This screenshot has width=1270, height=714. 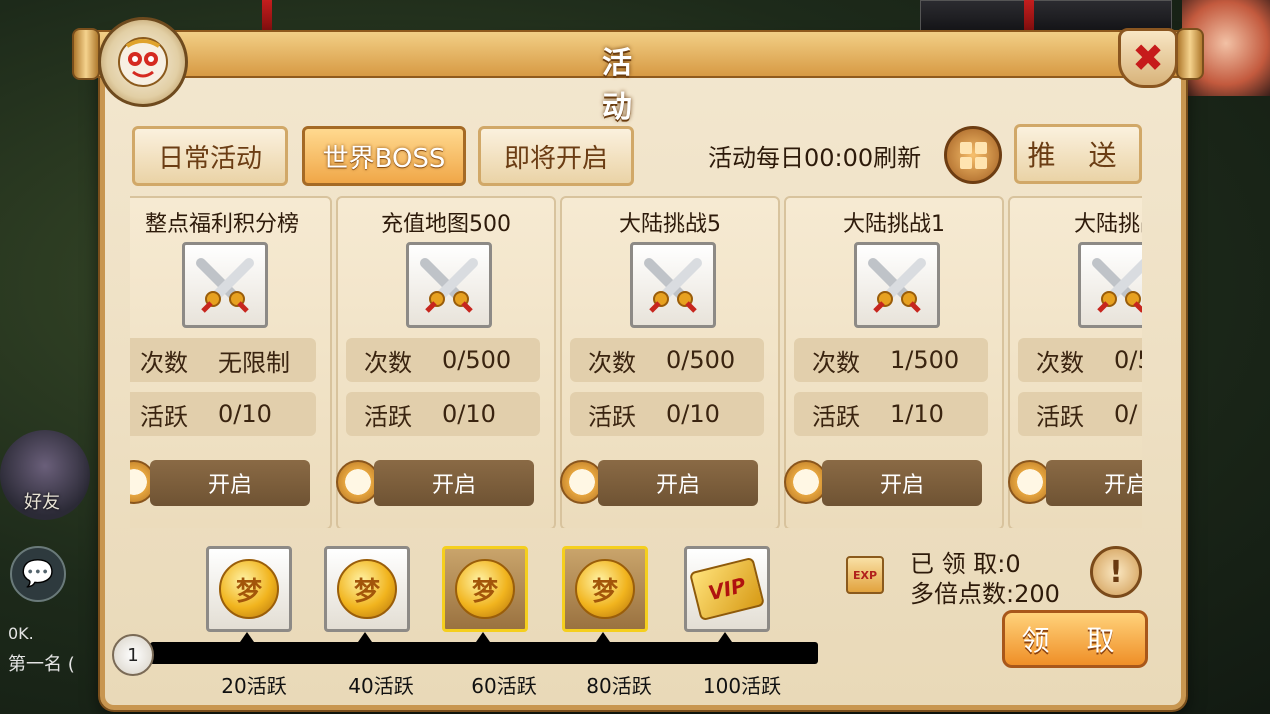 I want to click on active-row: 活跃 1/10, so click(x=891, y=414).